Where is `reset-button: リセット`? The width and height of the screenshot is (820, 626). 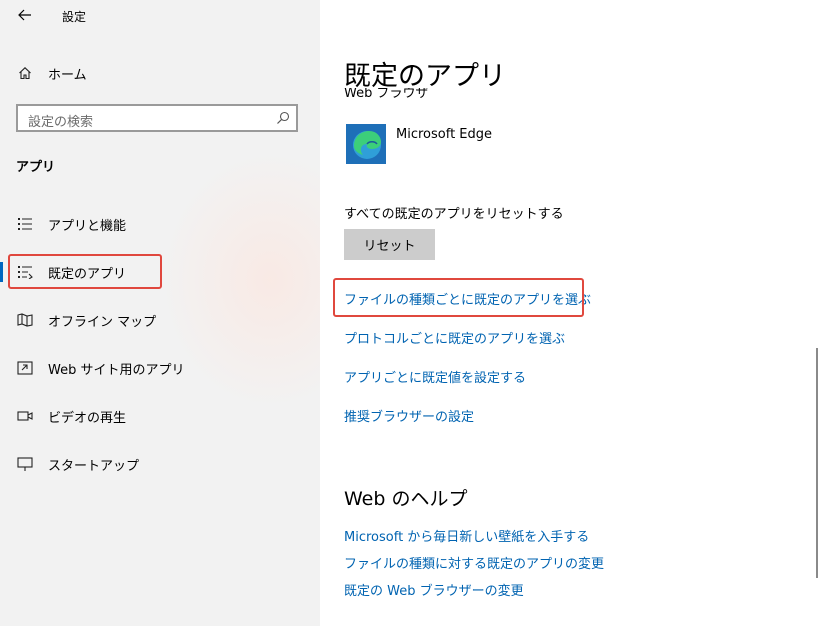
reset-button: リセット is located at coordinates (389, 244).